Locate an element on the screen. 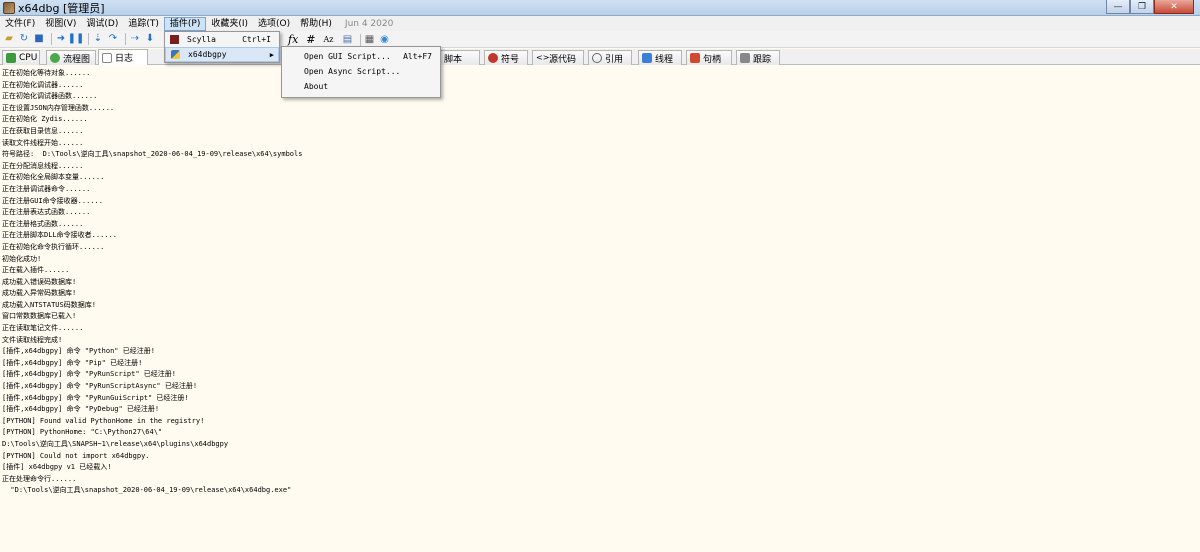 This screenshot has height=552, width=1200. tab-graph: 流程图 is located at coordinates (71, 57).